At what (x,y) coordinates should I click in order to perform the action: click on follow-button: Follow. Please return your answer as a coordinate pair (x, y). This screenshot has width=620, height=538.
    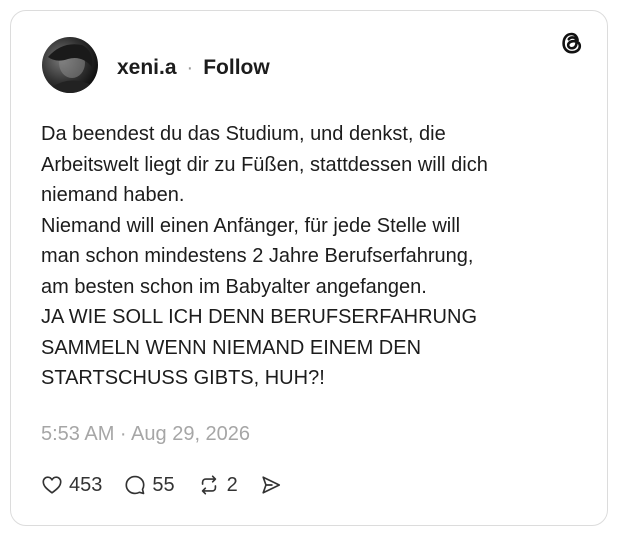
    Looking at the image, I should click on (236, 68).